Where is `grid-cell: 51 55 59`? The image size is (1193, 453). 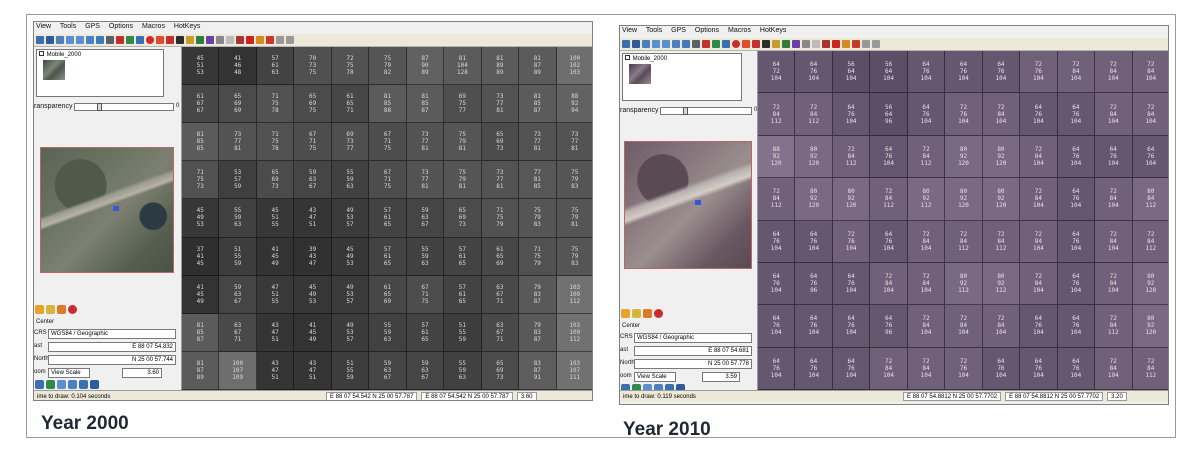 grid-cell: 51 55 59 is located at coordinates (350, 370).